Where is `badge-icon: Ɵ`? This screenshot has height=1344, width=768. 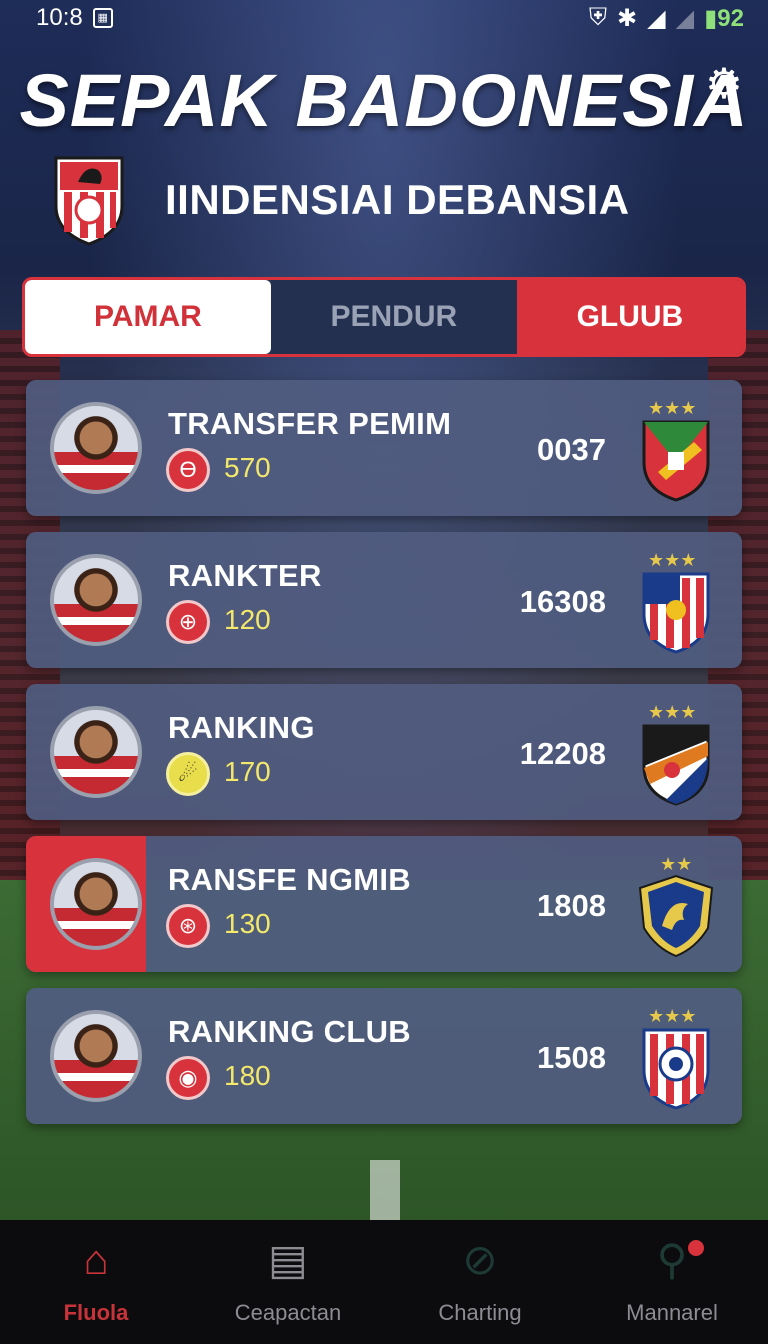 badge-icon: Ɵ is located at coordinates (188, 470).